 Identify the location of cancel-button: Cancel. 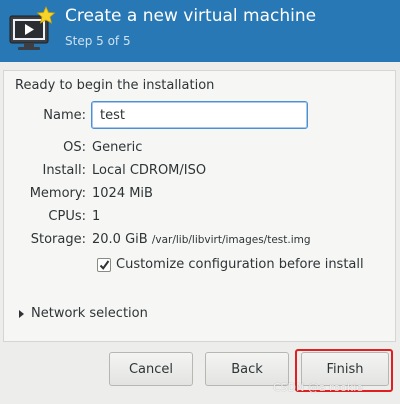
(151, 369).